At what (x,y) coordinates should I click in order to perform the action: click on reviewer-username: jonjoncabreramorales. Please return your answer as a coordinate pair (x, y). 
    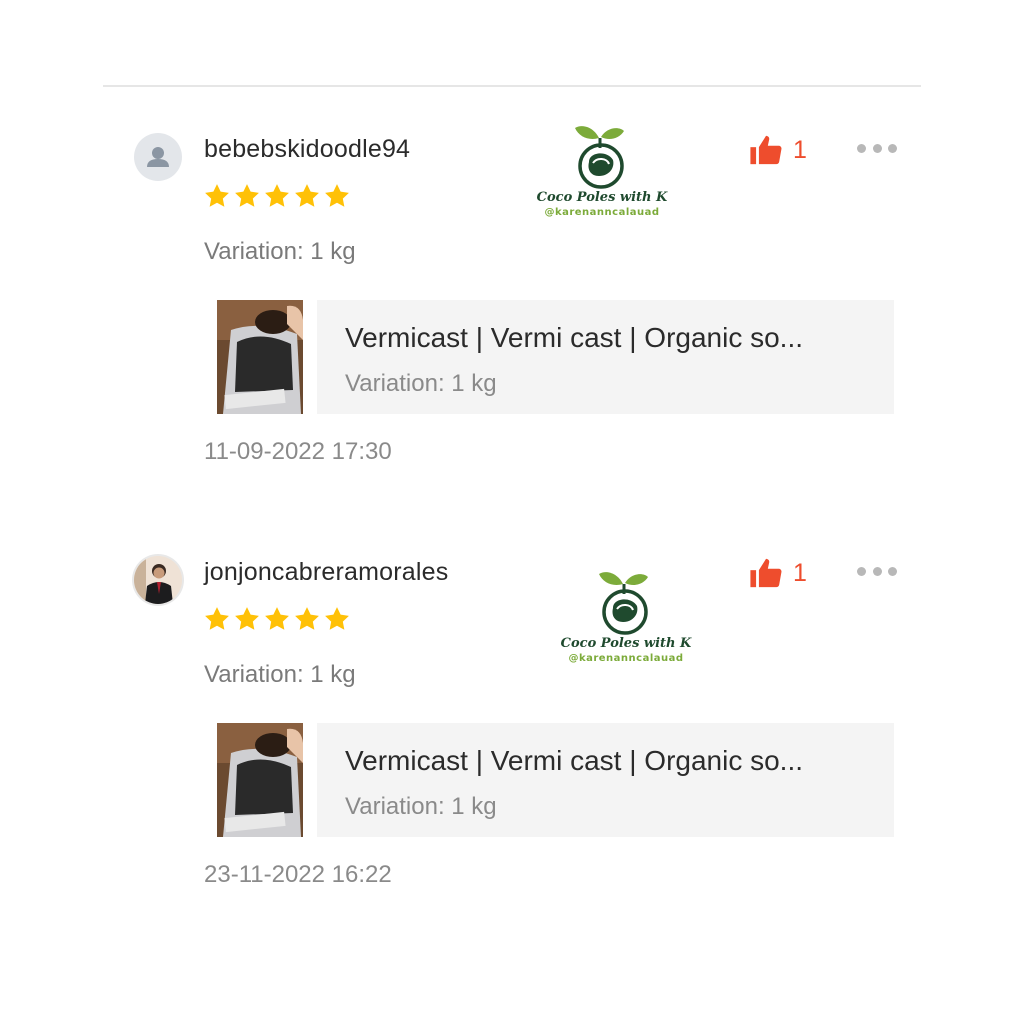
    Looking at the image, I should click on (326, 572).